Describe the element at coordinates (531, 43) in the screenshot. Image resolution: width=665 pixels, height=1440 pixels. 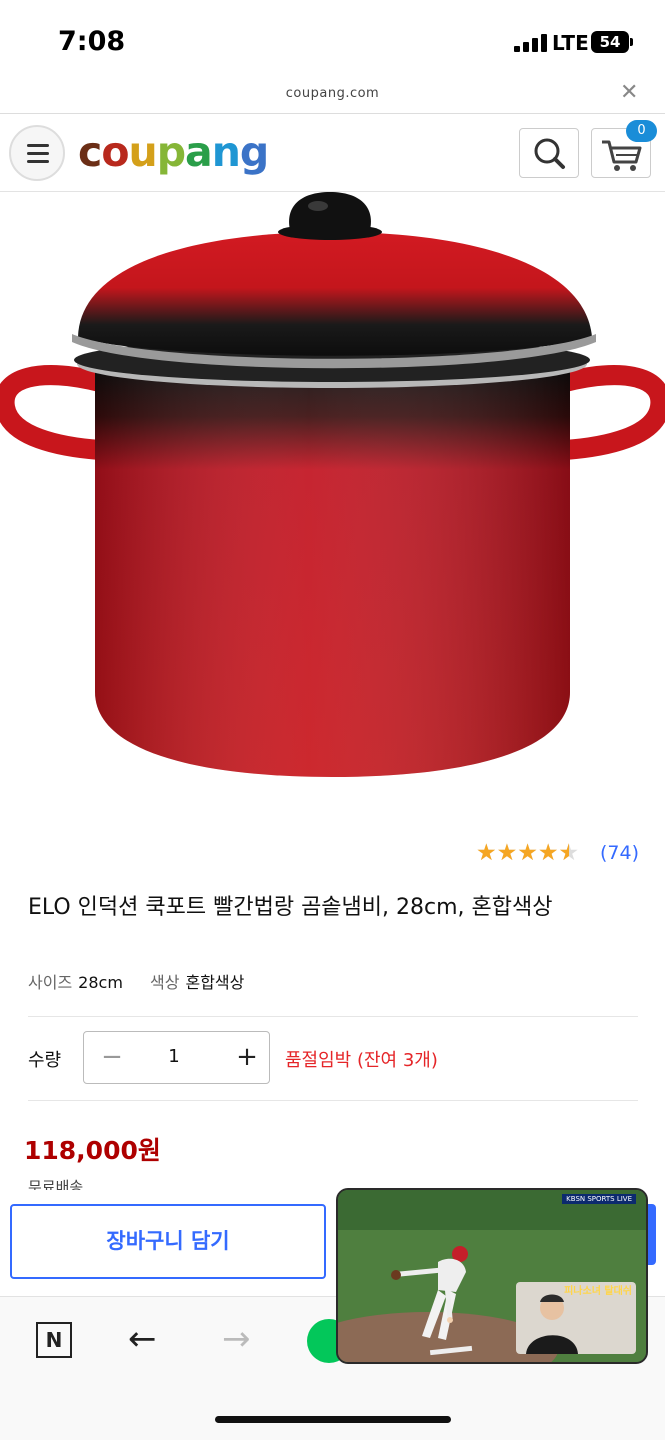
I see `signal-icon` at that location.